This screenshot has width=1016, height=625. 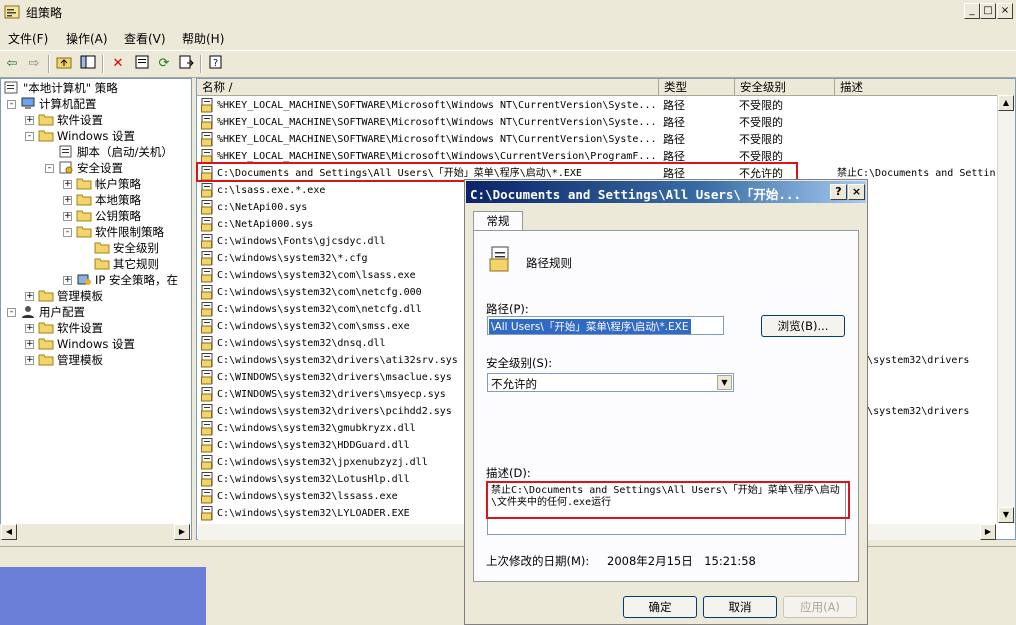 I want to click on tree-label: 软件限制策略, so click(x=129, y=232).